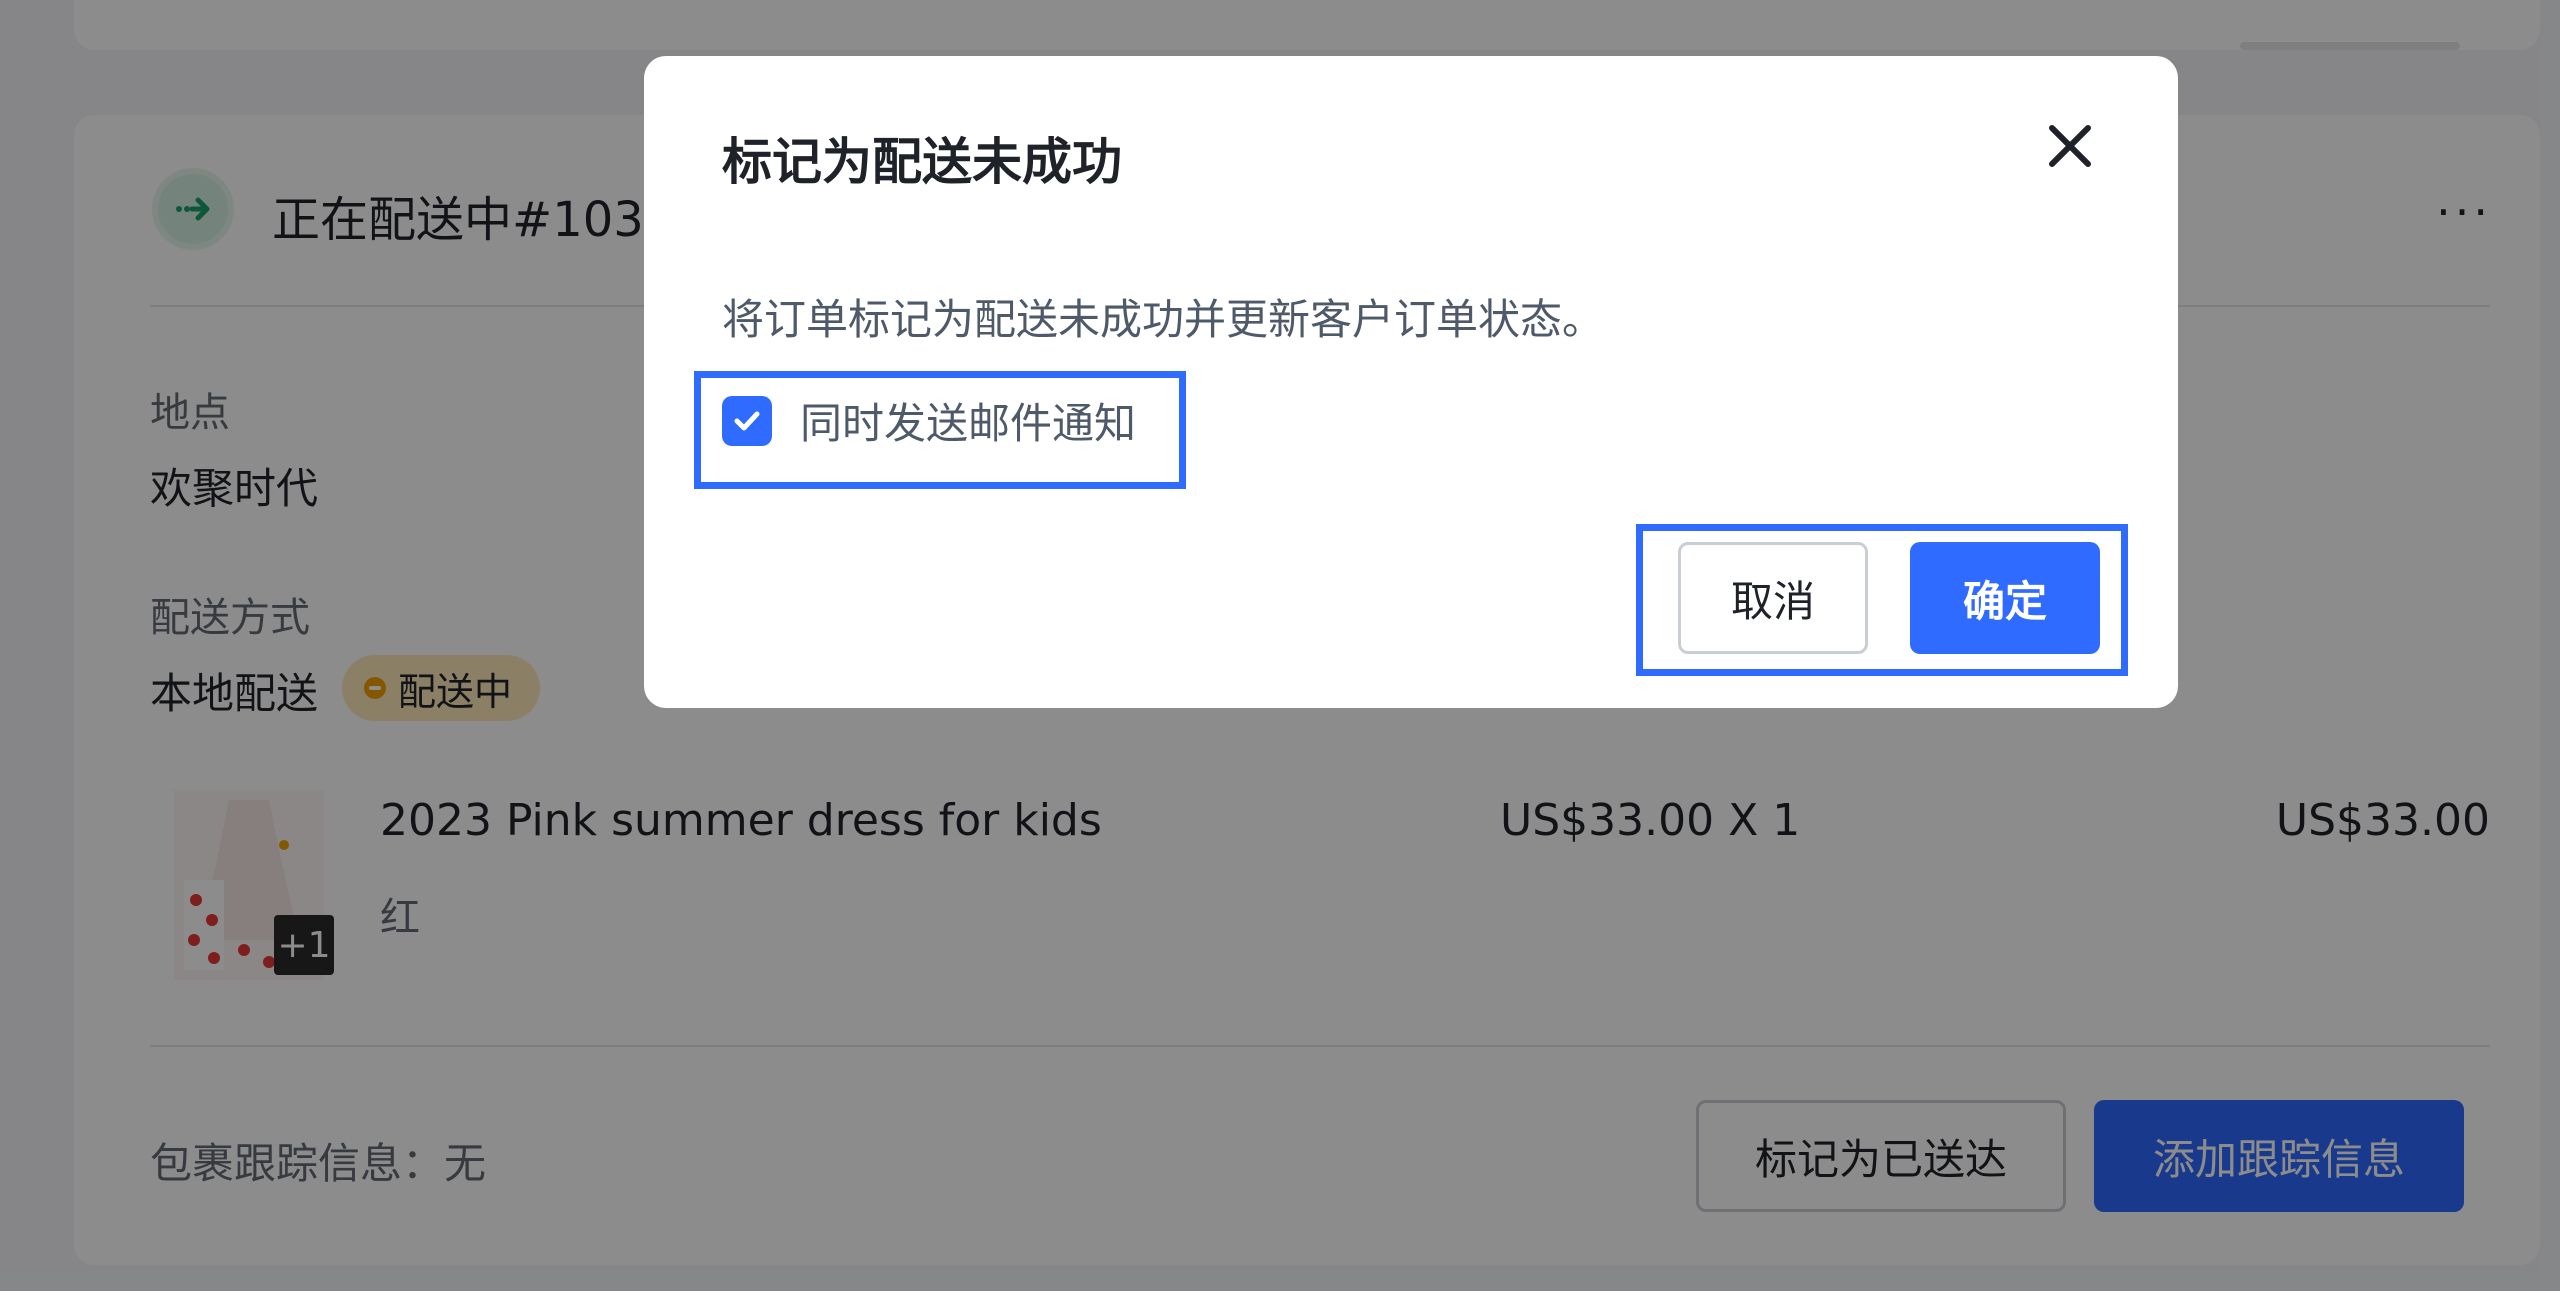  Describe the element at coordinates (1163, 319) in the screenshot. I see `dialog-description: 将订单标记为配送未成功并更新客户订单状态。` at that location.